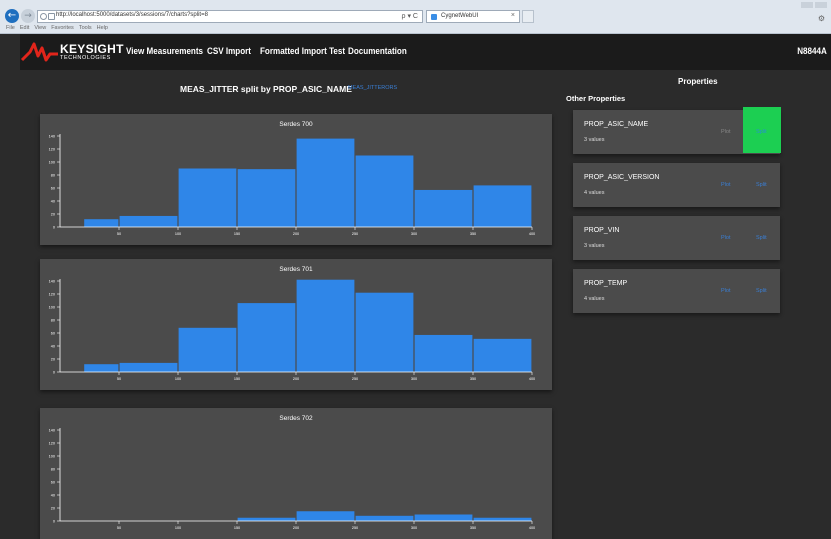  What do you see at coordinates (410, 16) in the screenshot?
I see `url-controls: ρ ▾ C` at bounding box center [410, 16].